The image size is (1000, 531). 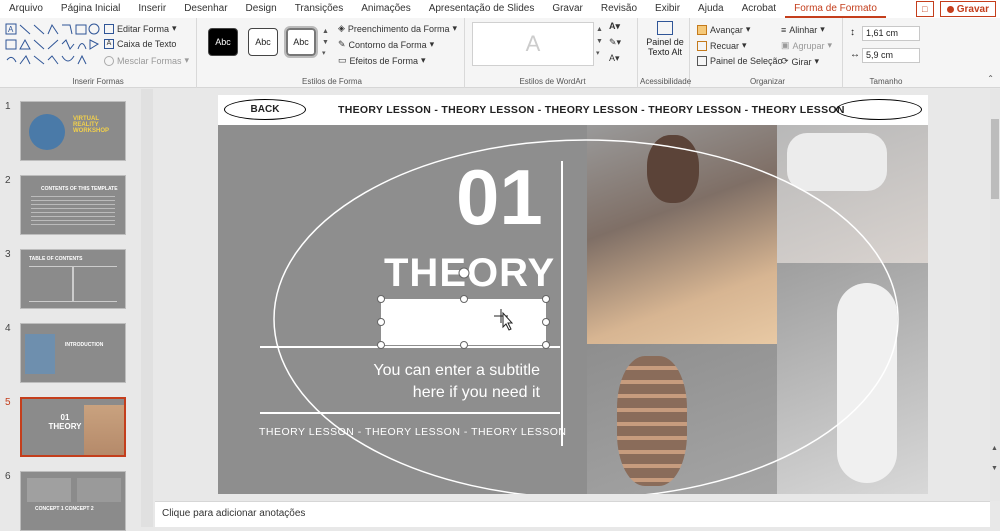 What do you see at coordinates (301, 42) in the screenshot?
I see `style-outline-preset: Abc` at bounding box center [301, 42].